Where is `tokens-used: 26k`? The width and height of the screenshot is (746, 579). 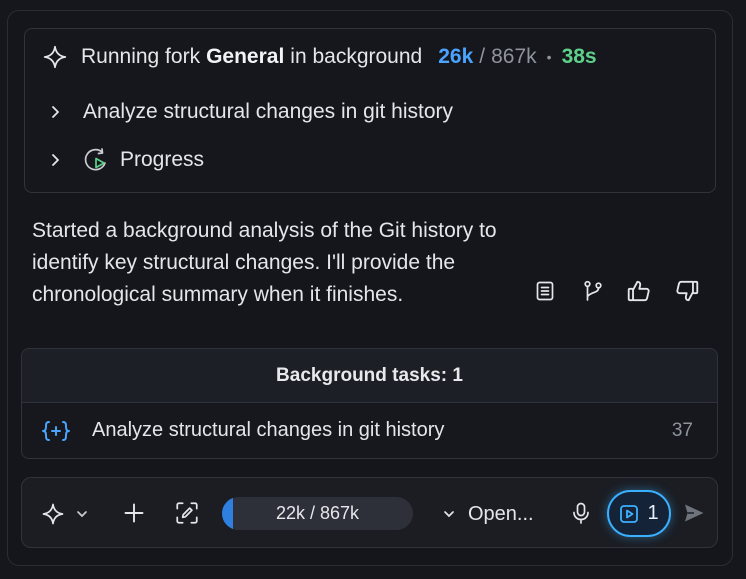 tokens-used: 26k is located at coordinates (456, 56).